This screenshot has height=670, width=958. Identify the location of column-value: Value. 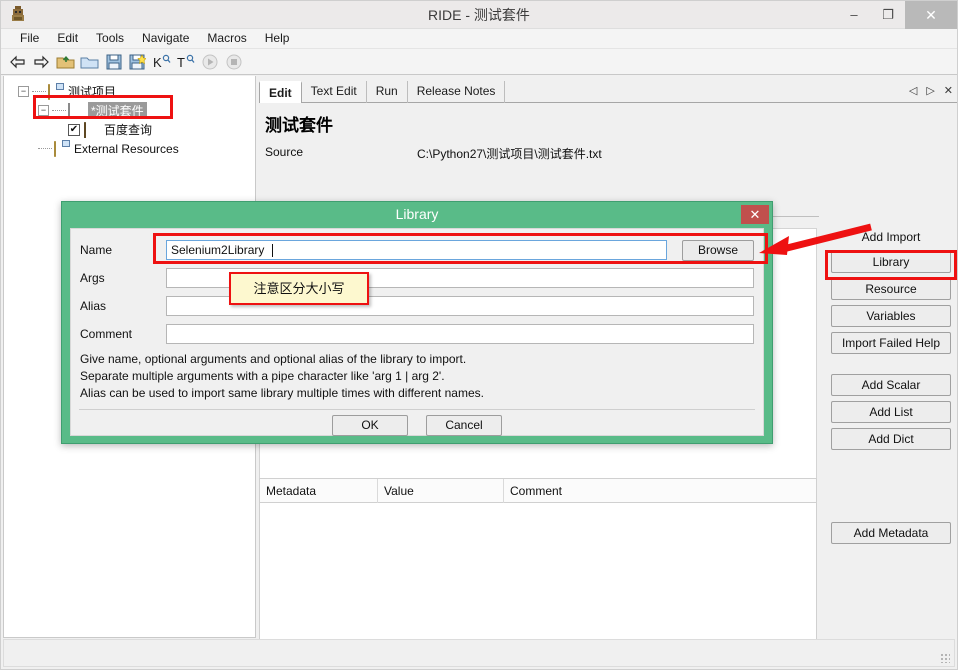
(441, 490).